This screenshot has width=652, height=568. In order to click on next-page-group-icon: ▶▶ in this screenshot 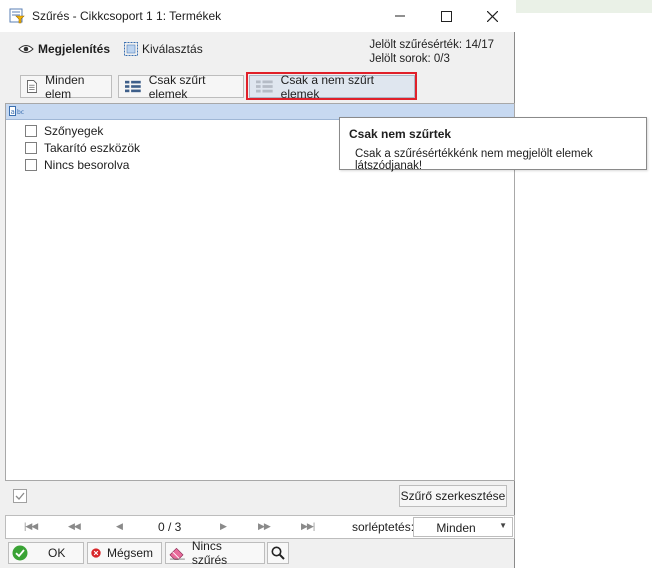, I will do `click(264, 526)`.